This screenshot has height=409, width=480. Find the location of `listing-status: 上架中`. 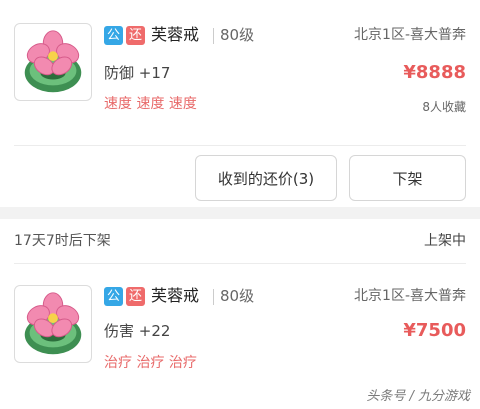

listing-status: 上架中 is located at coordinates (445, 241).